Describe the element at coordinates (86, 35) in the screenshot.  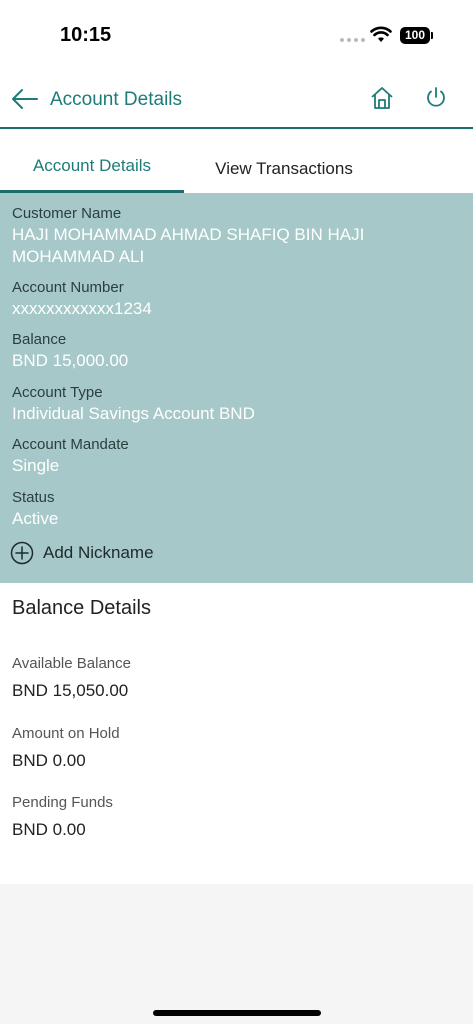
I see `status-time: 10:15` at that location.